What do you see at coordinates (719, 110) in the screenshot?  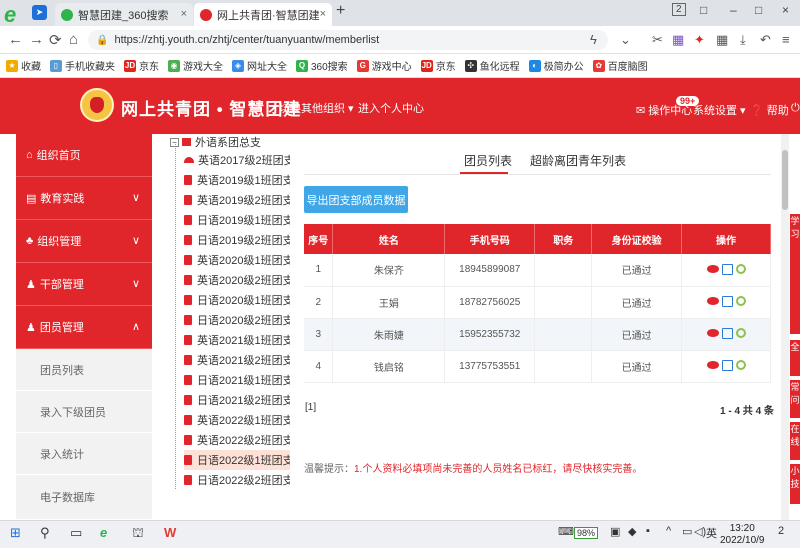 I see `system-settings-menu: 系统设置 ▾` at bounding box center [719, 110].